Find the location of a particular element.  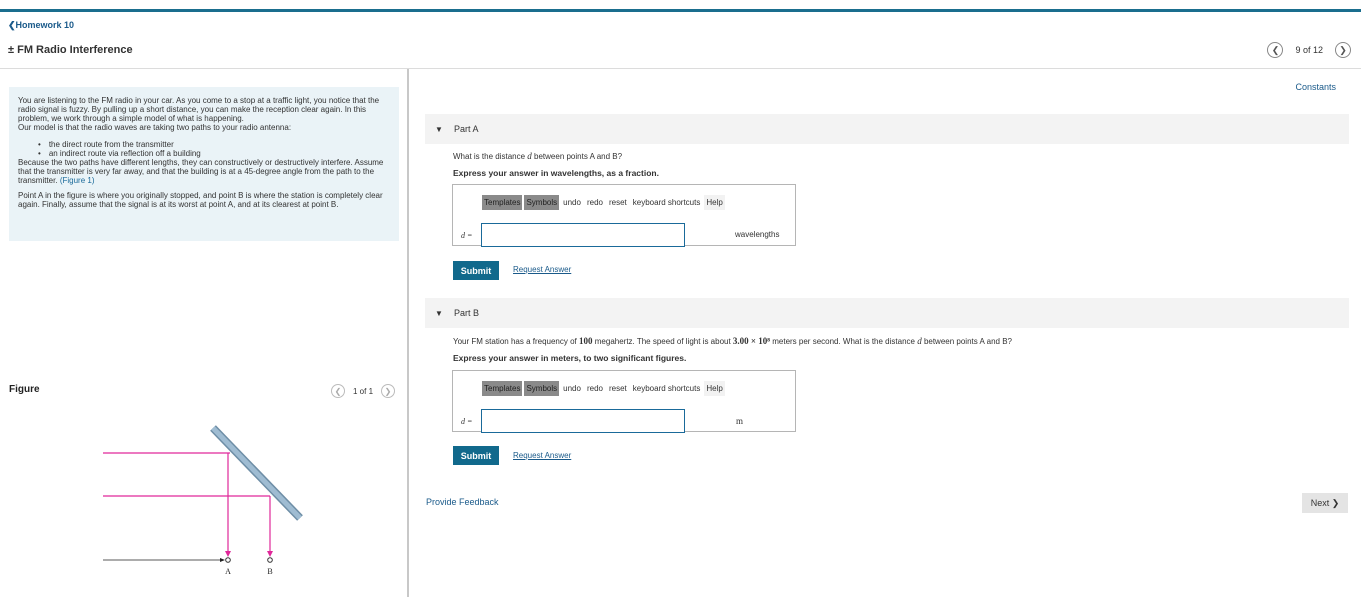

back-to-homework-link: ❮Homework 10 is located at coordinates (41, 25).